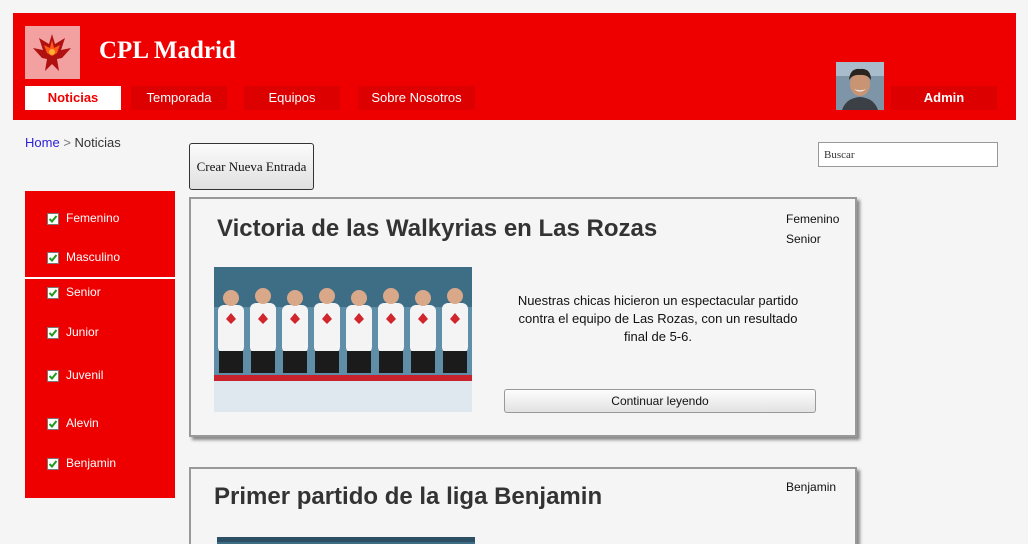  Describe the element at coordinates (860, 86) in the screenshot. I see `user-avatar` at that location.